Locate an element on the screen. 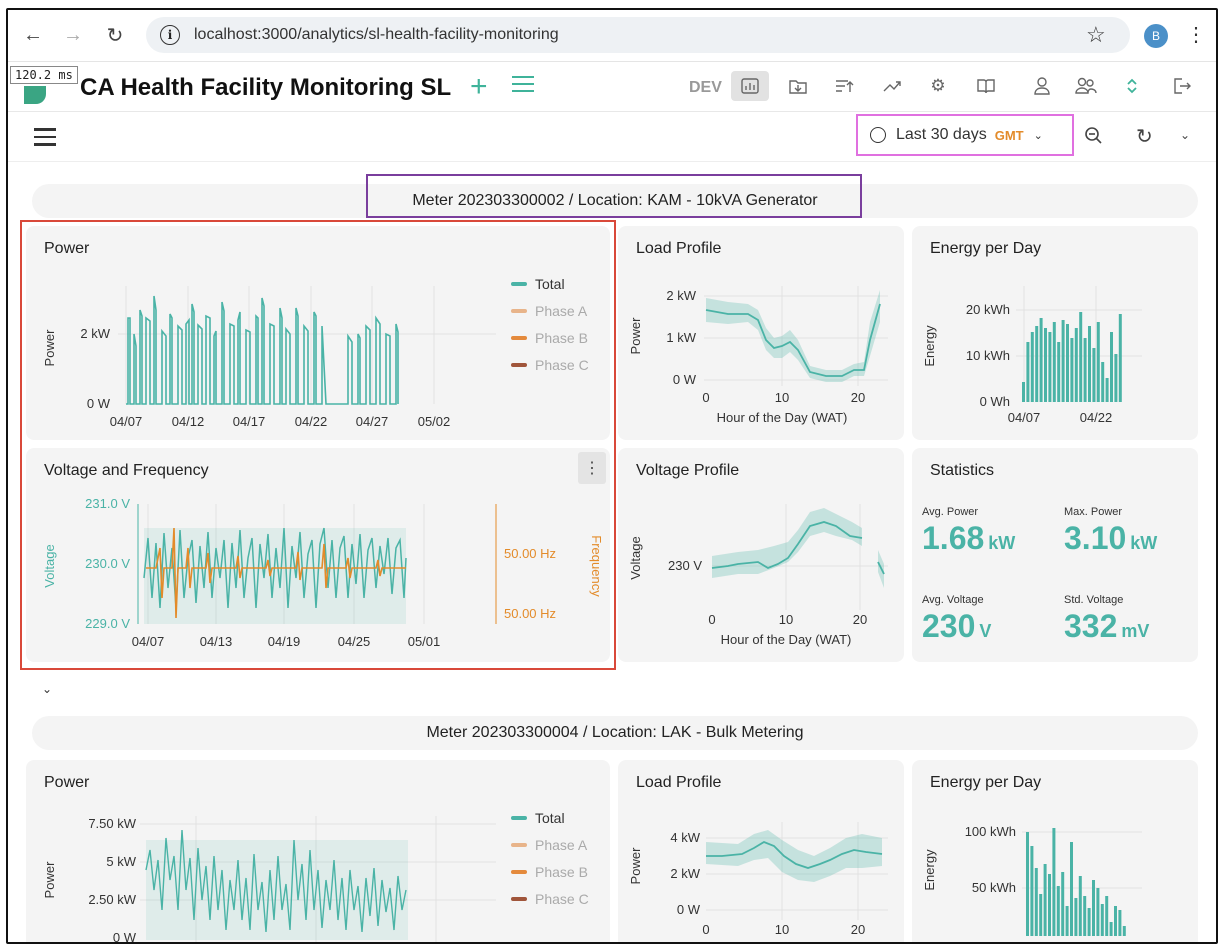 The height and width of the screenshot is (950, 1226). chart-icon is located at coordinates (750, 86).